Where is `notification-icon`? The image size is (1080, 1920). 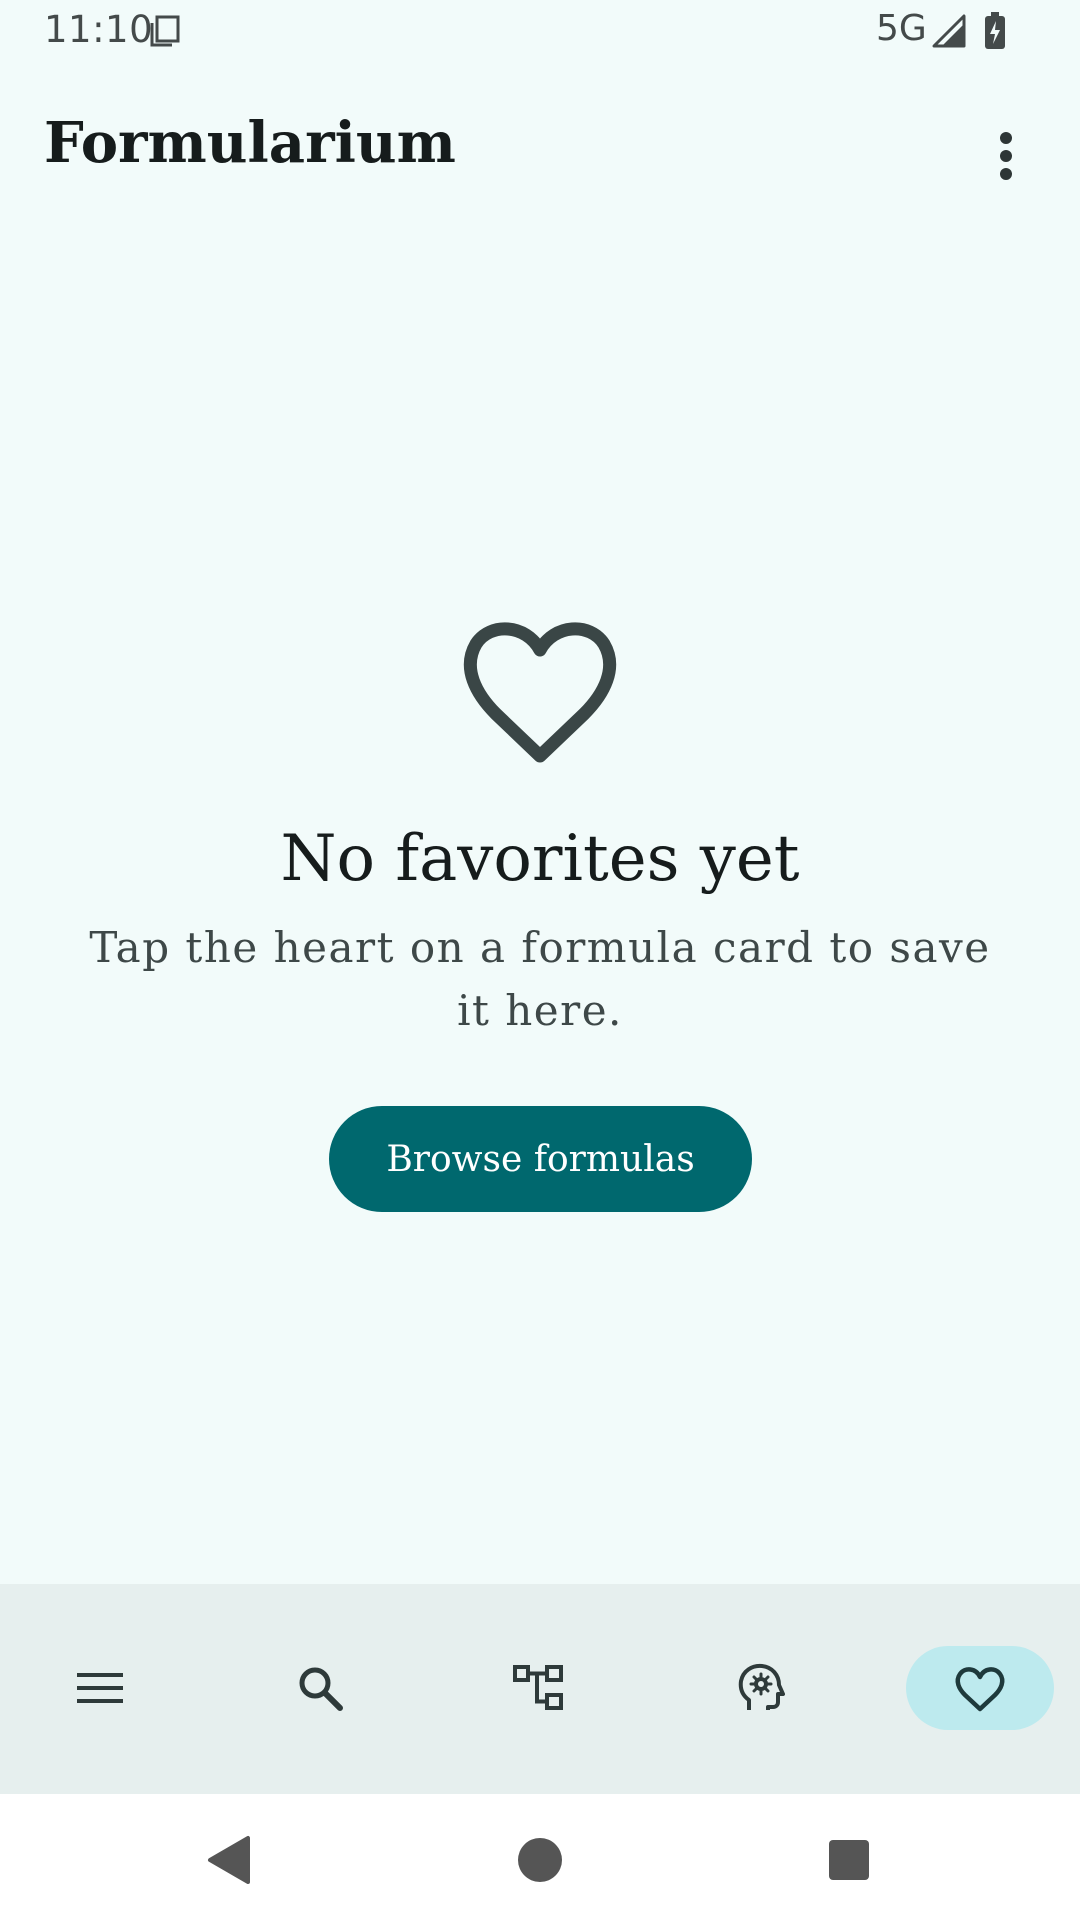 notification-icon is located at coordinates (165, 31).